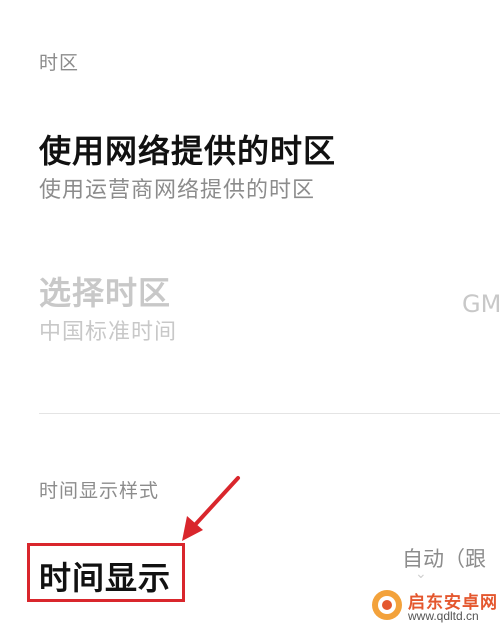 This screenshot has width=500, height=628. What do you see at coordinates (177, 190) in the screenshot?
I see `auto-timezone-subtitle: 使用运营商网络提供的时区` at bounding box center [177, 190].